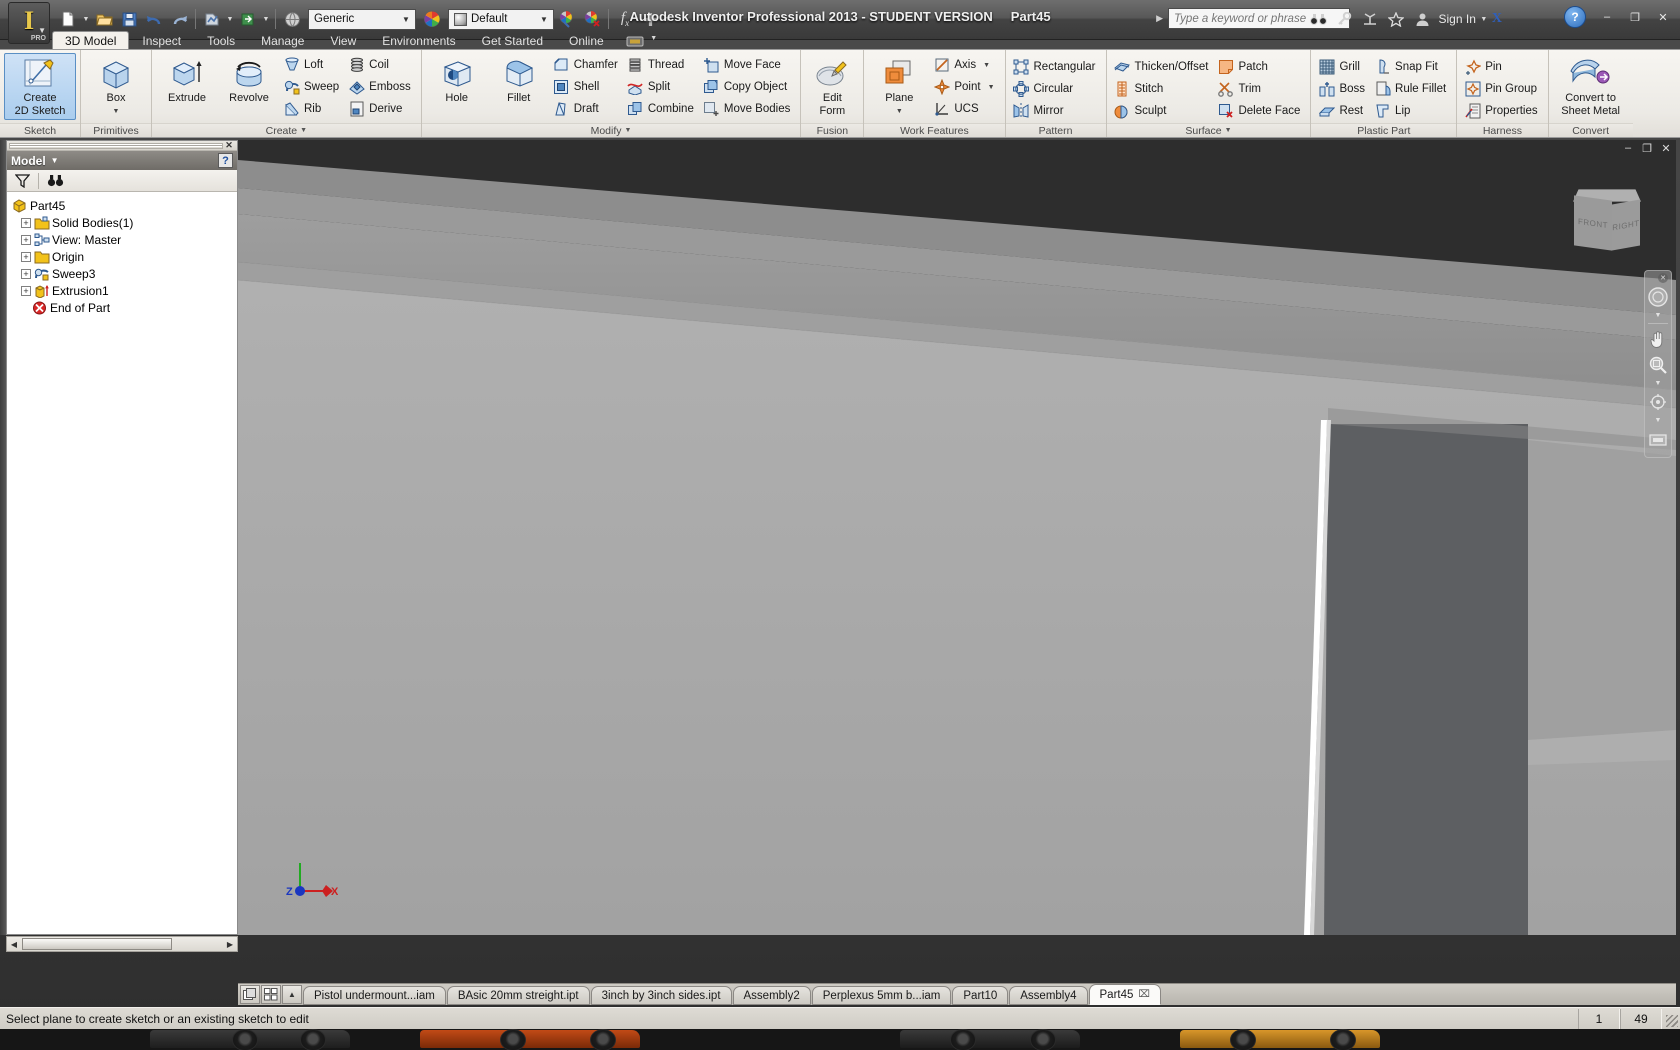  What do you see at coordinates (1607, 219) in the screenshot?
I see `view-cube: FRONT RIGHT` at bounding box center [1607, 219].